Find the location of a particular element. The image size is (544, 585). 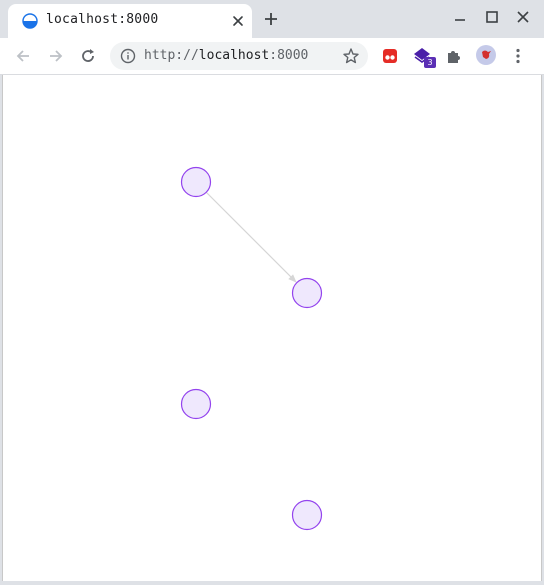

address-bar: http://localhost:8000 is located at coordinates (239, 56).